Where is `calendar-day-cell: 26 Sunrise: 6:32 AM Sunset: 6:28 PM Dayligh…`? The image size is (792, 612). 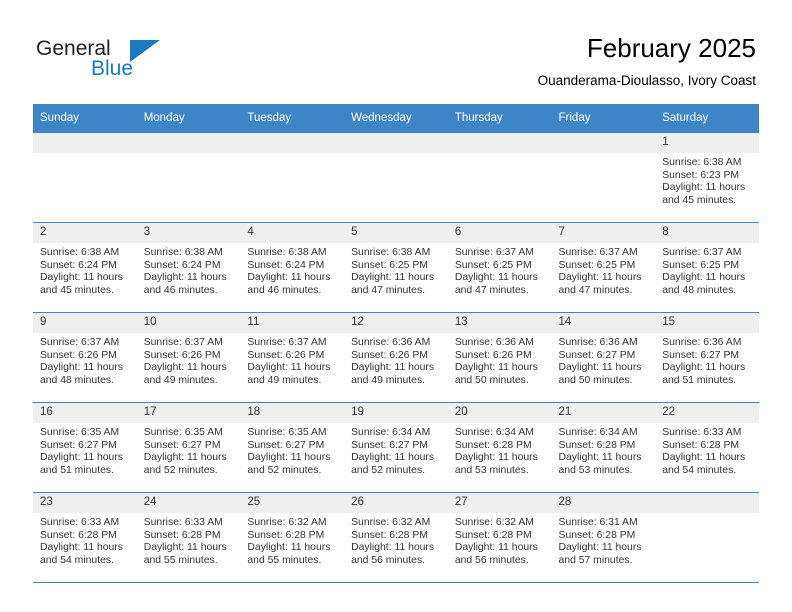
calendar-day-cell: 26 Sunrise: 6:32 AM Sunset: 6:28 PM Dayligh… is located at coordinates (396, 537).